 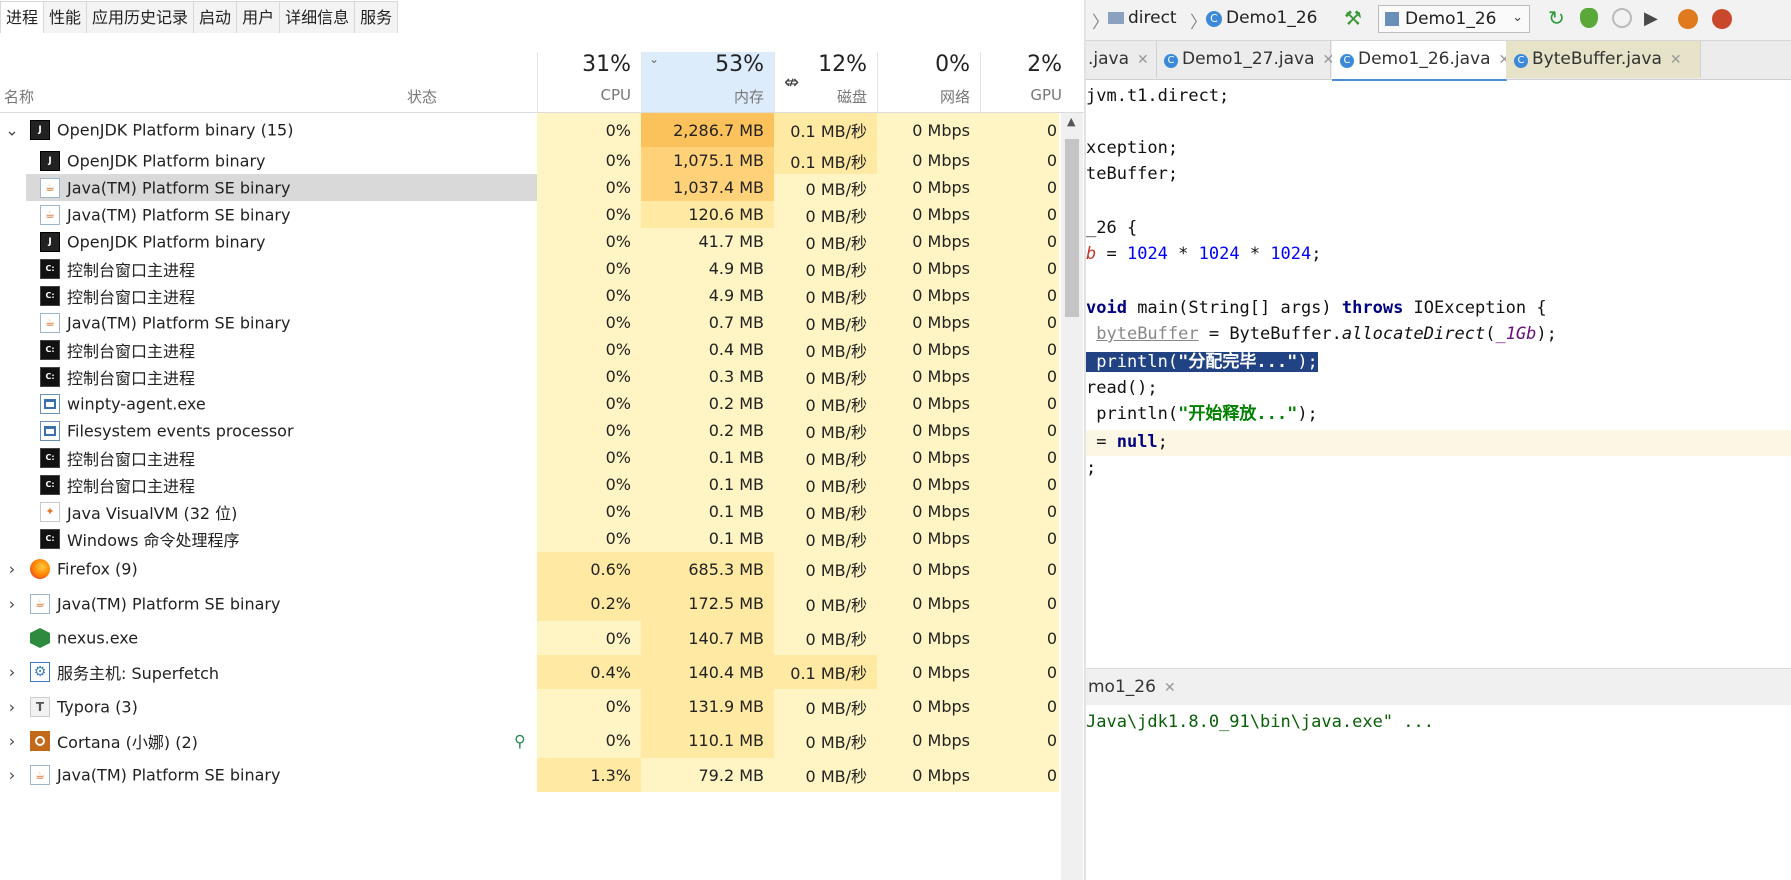 What do you see at coordinates (22, 17) in the screenshot?
I see `tab-processes: 进程` at bounding box center [22, 17].